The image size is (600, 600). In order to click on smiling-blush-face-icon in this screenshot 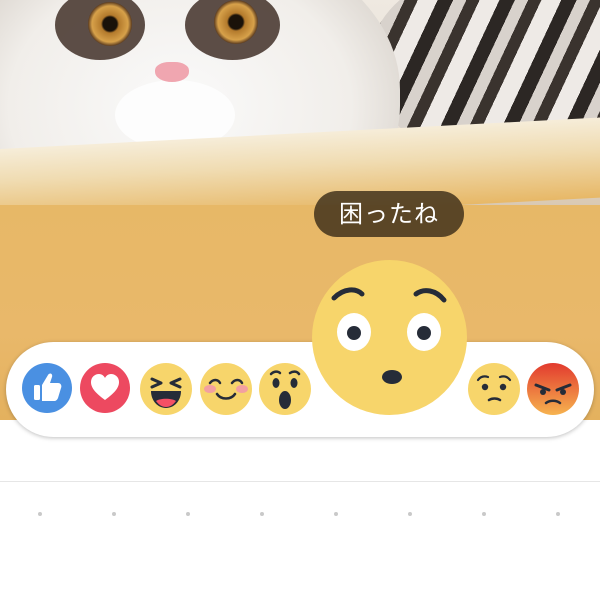, I will do `click(226, 389)`.